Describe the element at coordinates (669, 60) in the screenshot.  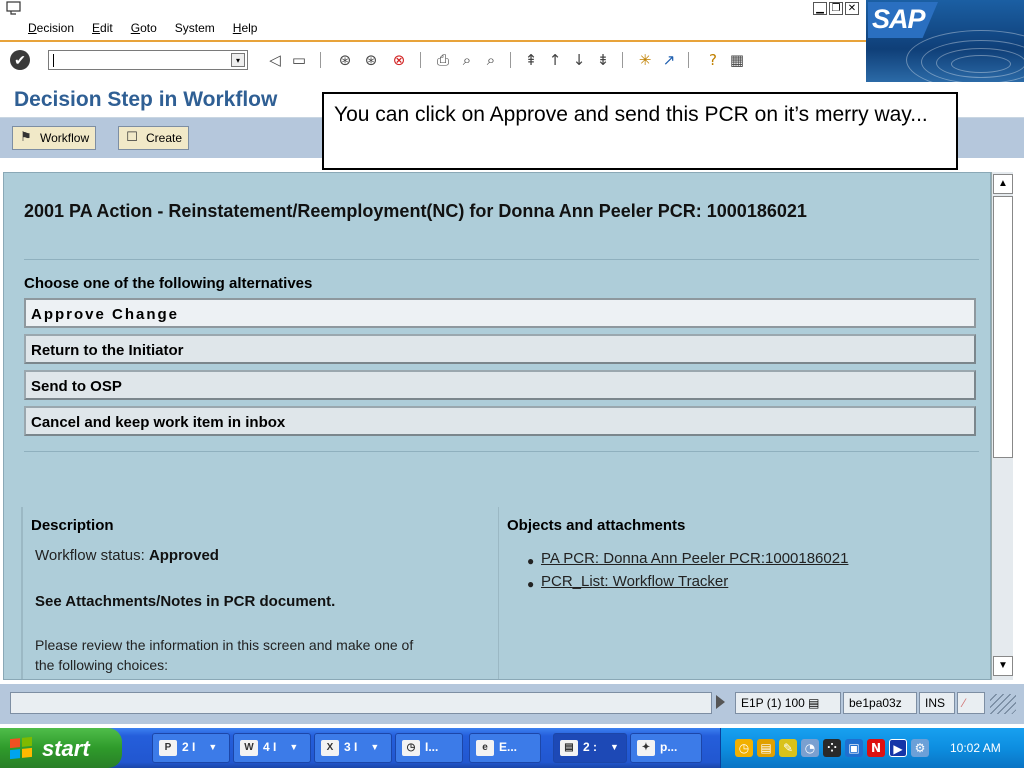
I see `shortcut-icon: ↗` at that location.